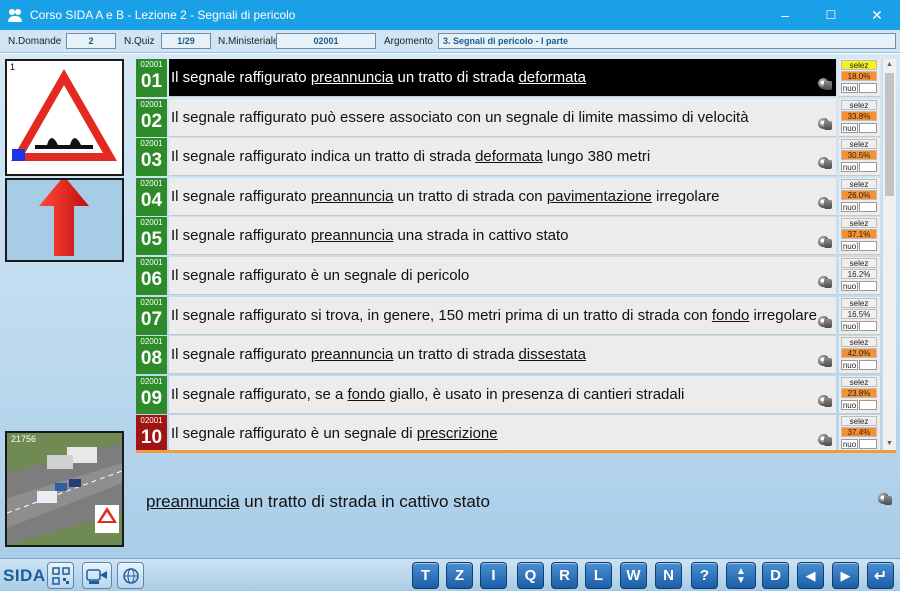 This screenshot has width=900, height=591. What do you see at coordinates (775, 575) in the screenshot?
I see `btn-d: D` at bounding box center [775, 575].